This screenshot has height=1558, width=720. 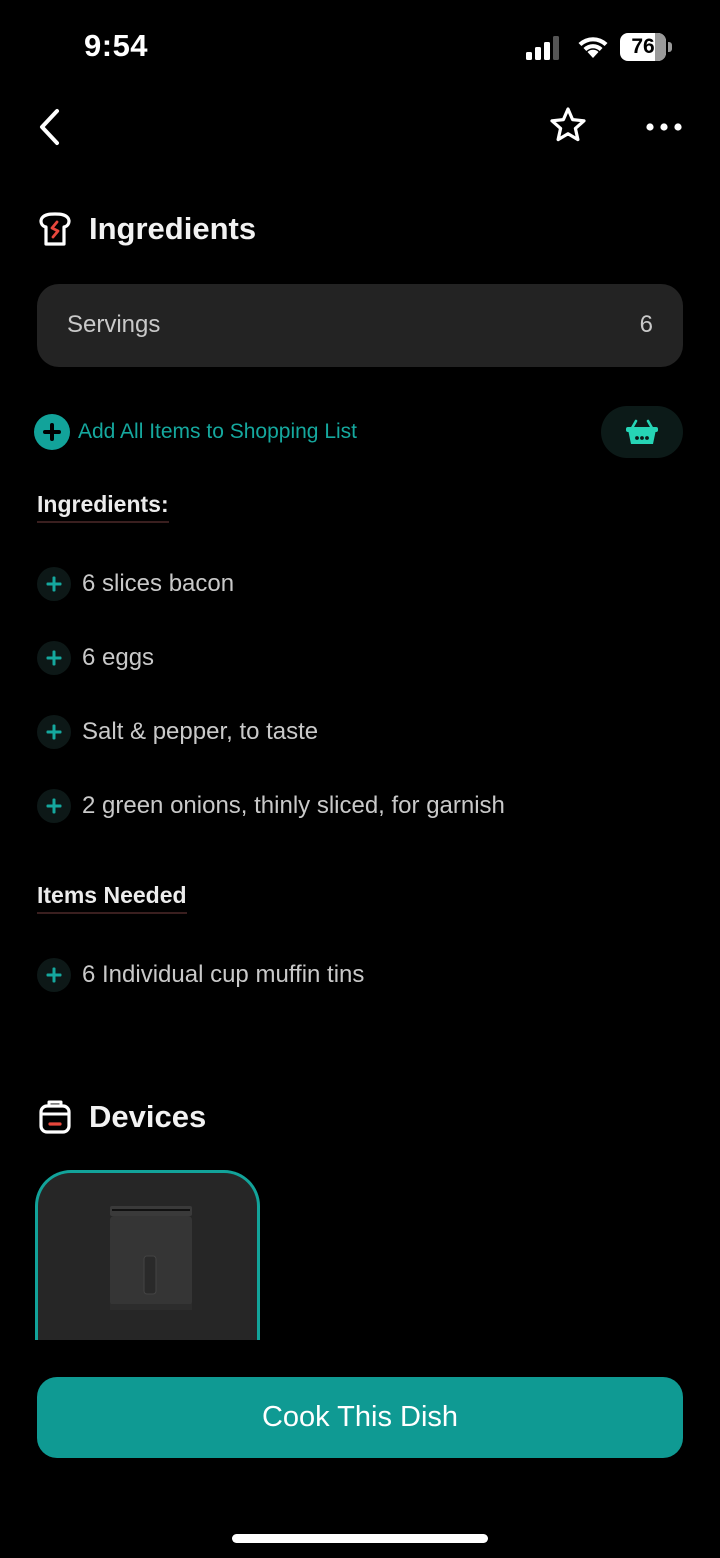 I want to click on item-needed-text: 6 Individual cup muffin tins, so click(x=223, y=974).